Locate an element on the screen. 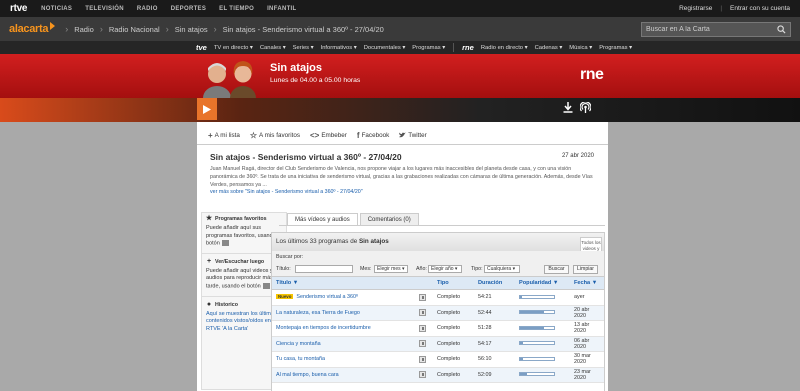 This screenshot has width=800, height=391. menu-radio-directo: Radio en directo ▾ is located at coordinates (504, 48).